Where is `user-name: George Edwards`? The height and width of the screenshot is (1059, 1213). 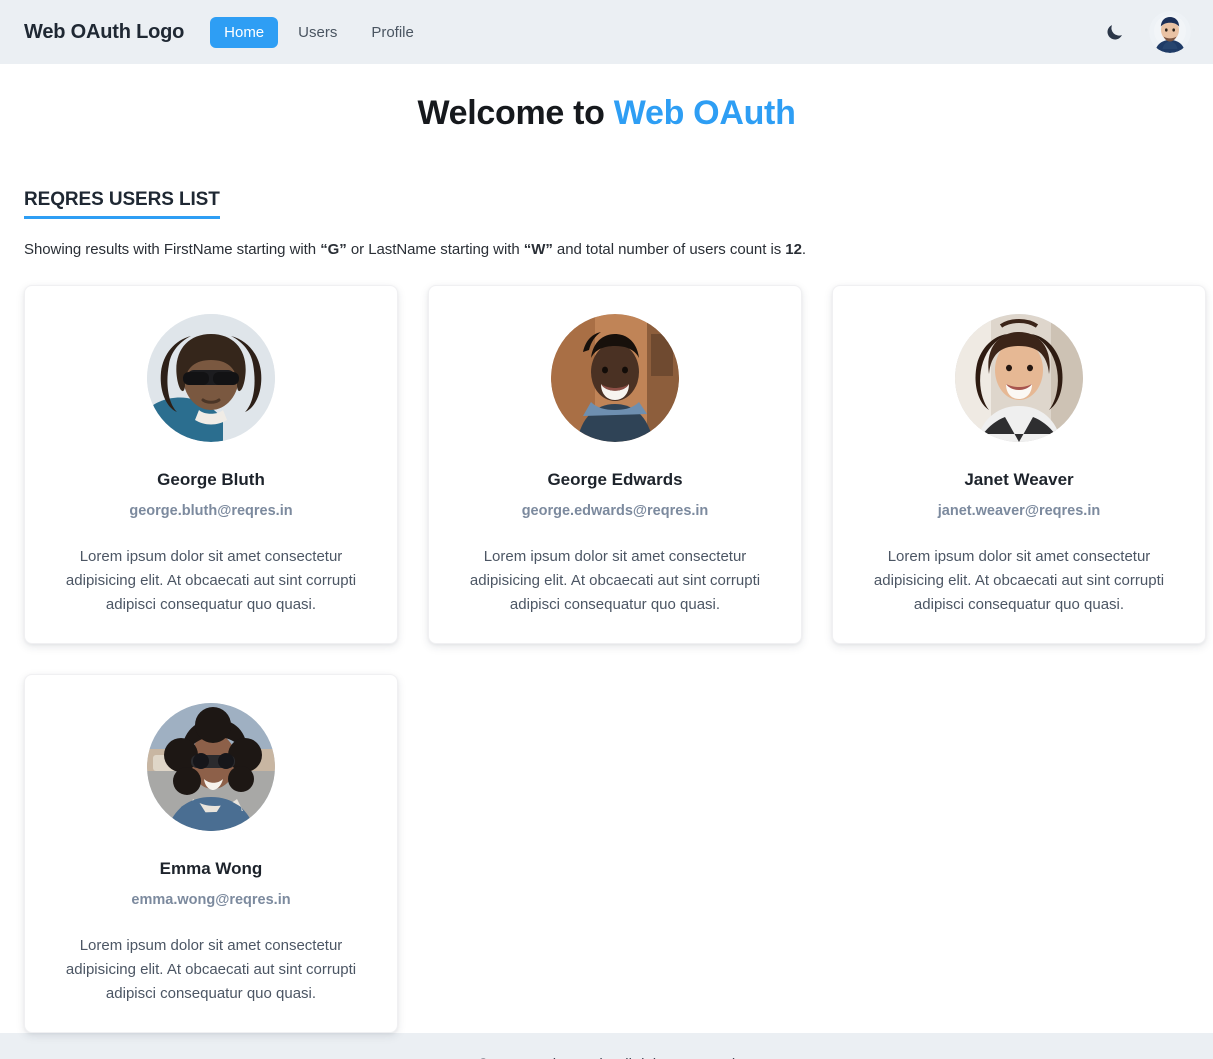
user-name: George Edwards is located at coordinates (615, 479).